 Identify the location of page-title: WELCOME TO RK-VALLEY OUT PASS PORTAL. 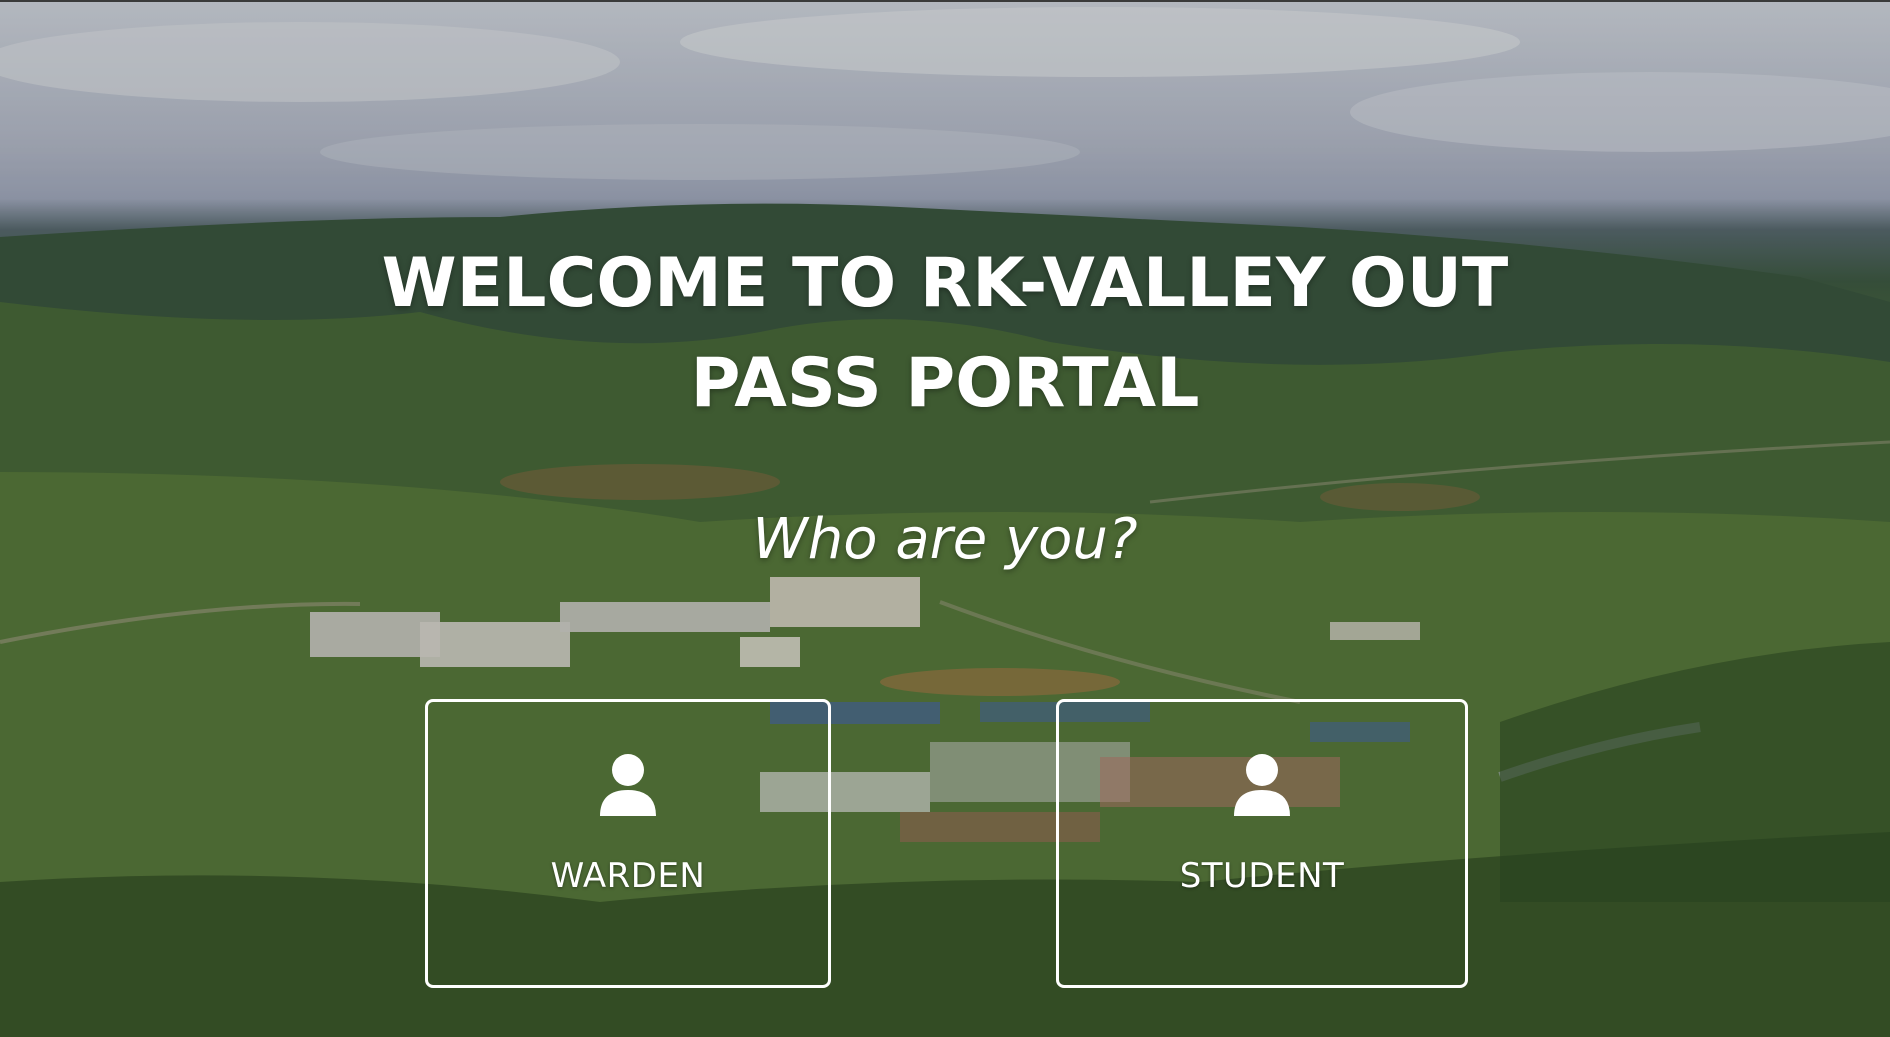
(945, 333).